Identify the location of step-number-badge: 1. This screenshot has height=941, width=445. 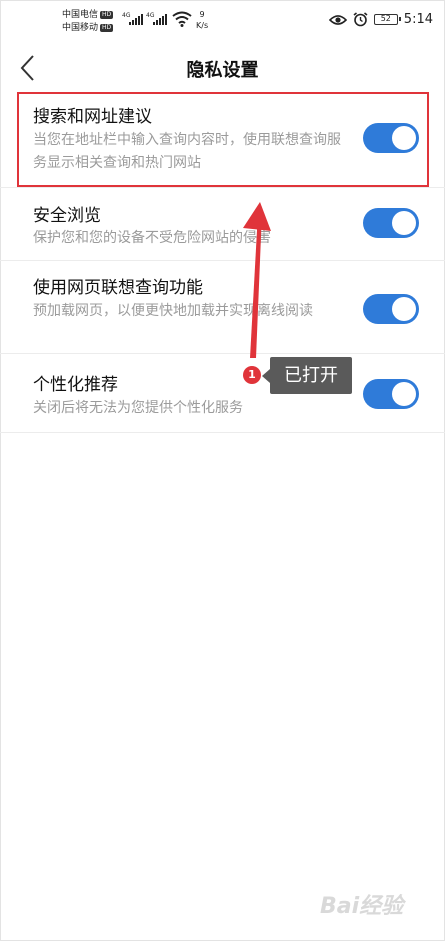
(252, 375).